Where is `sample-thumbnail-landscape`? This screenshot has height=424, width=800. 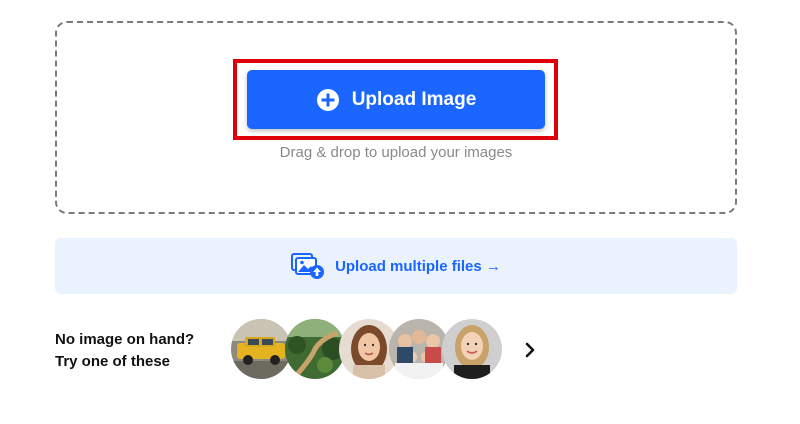
sample-thumbnail-landscape is located at coordinates (315, 349).